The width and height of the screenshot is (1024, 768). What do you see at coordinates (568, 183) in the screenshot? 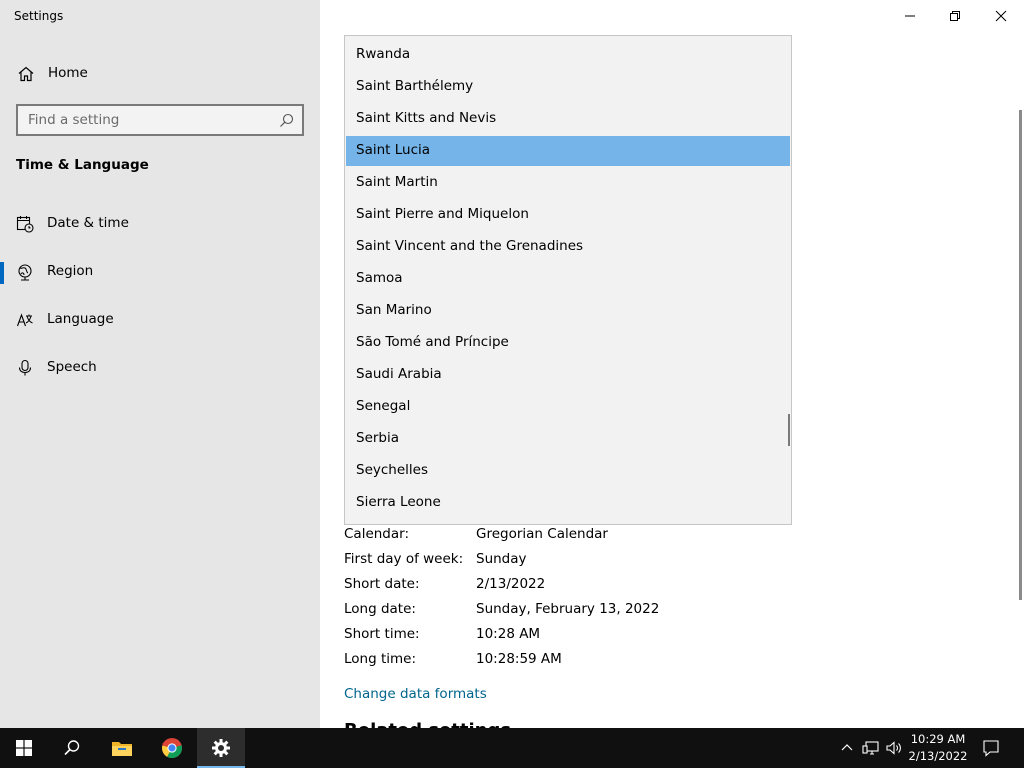
I see `dropdown-option: Saint Martin` at bounding box center [568, 183].